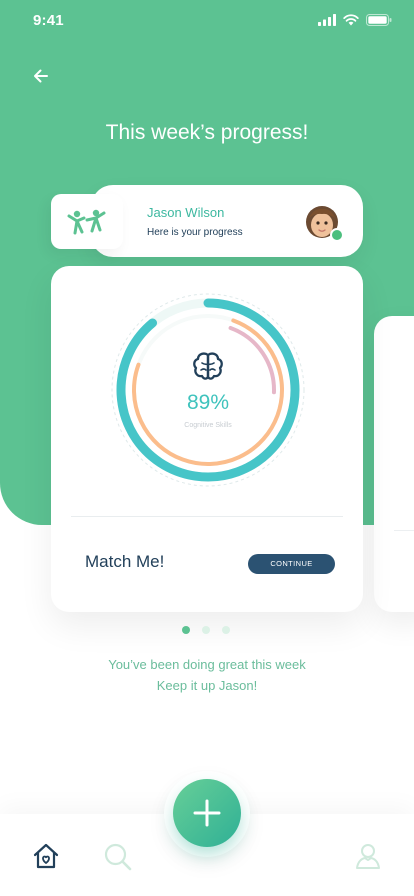  Describe the element at coordinates (46, 856) in the screenshot. I see `home-icon` at that location.